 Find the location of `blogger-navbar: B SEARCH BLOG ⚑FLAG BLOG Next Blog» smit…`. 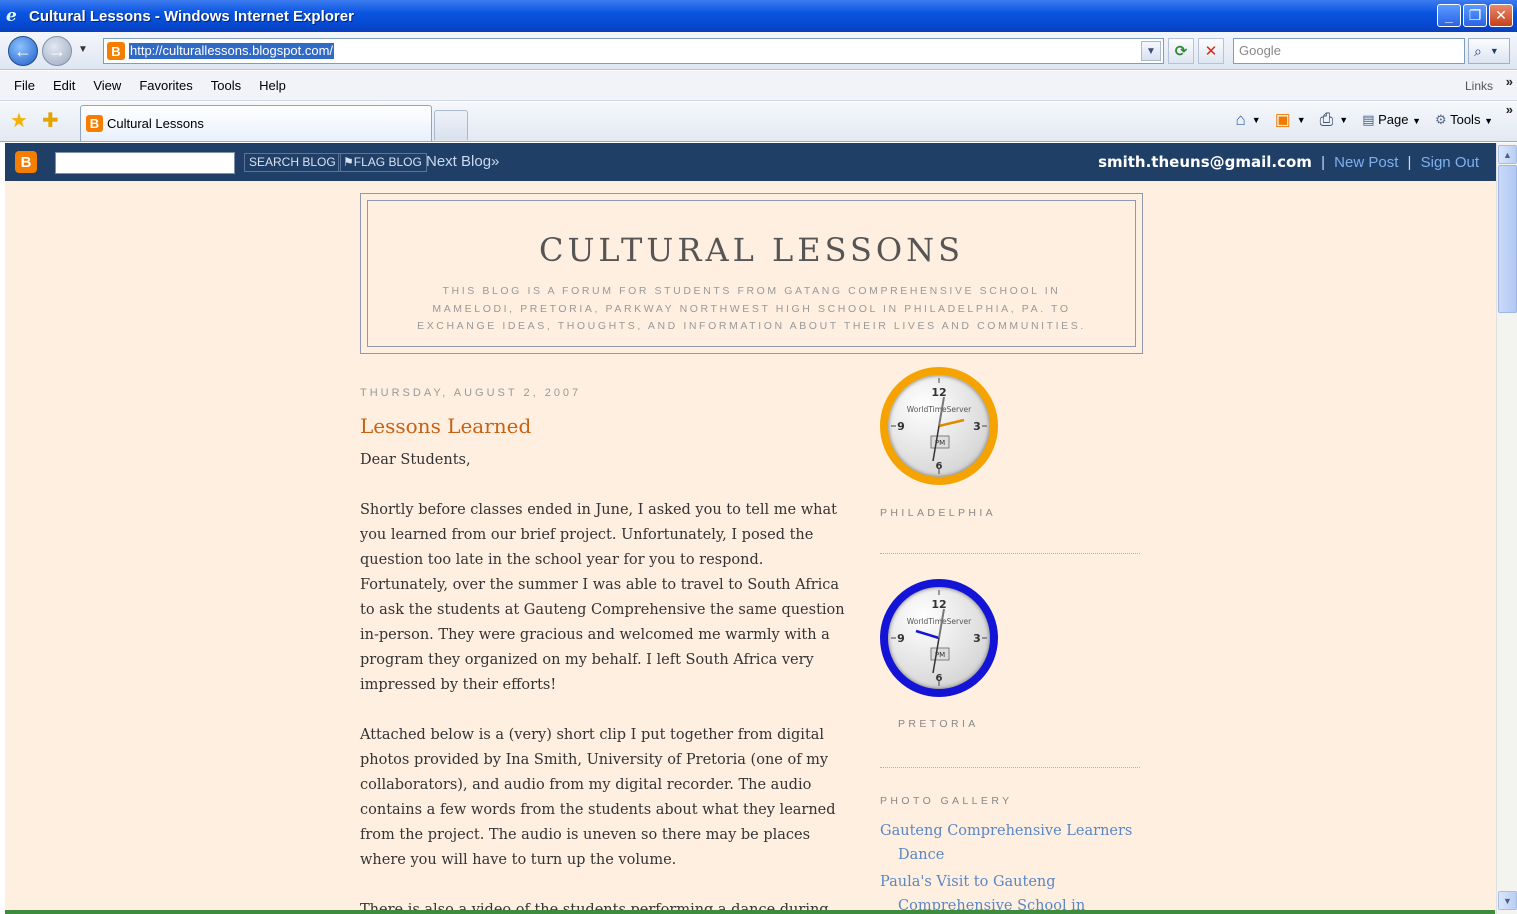

blogger-navbar: B SEARCH BLOG ⚑FLAG BLOG Next Blog» smit… is located at coordinates (750, 162).